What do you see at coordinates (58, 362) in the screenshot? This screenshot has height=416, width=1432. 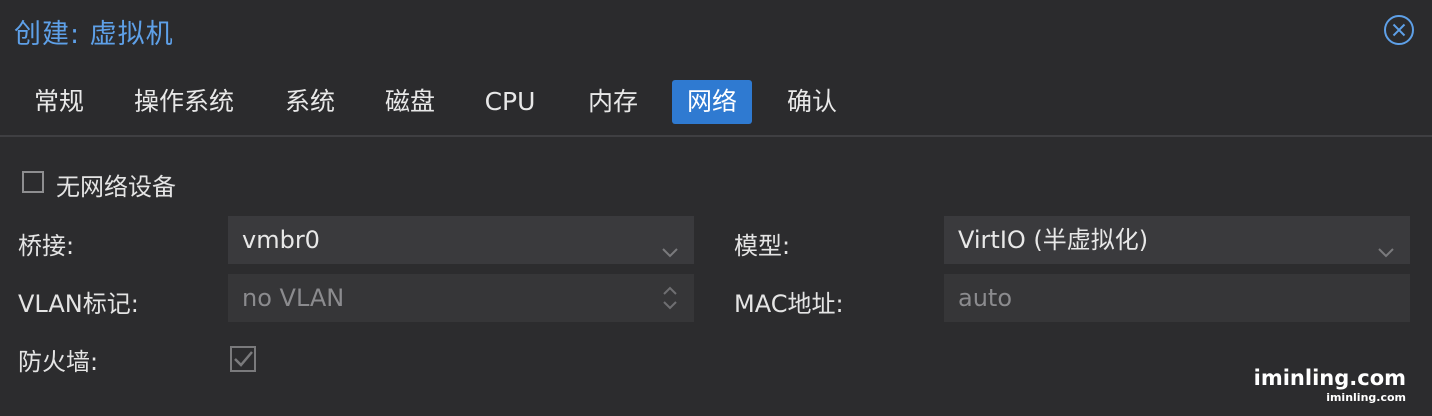 I see `firewall-label: 防火墙:` at bounding box center [58, 362].